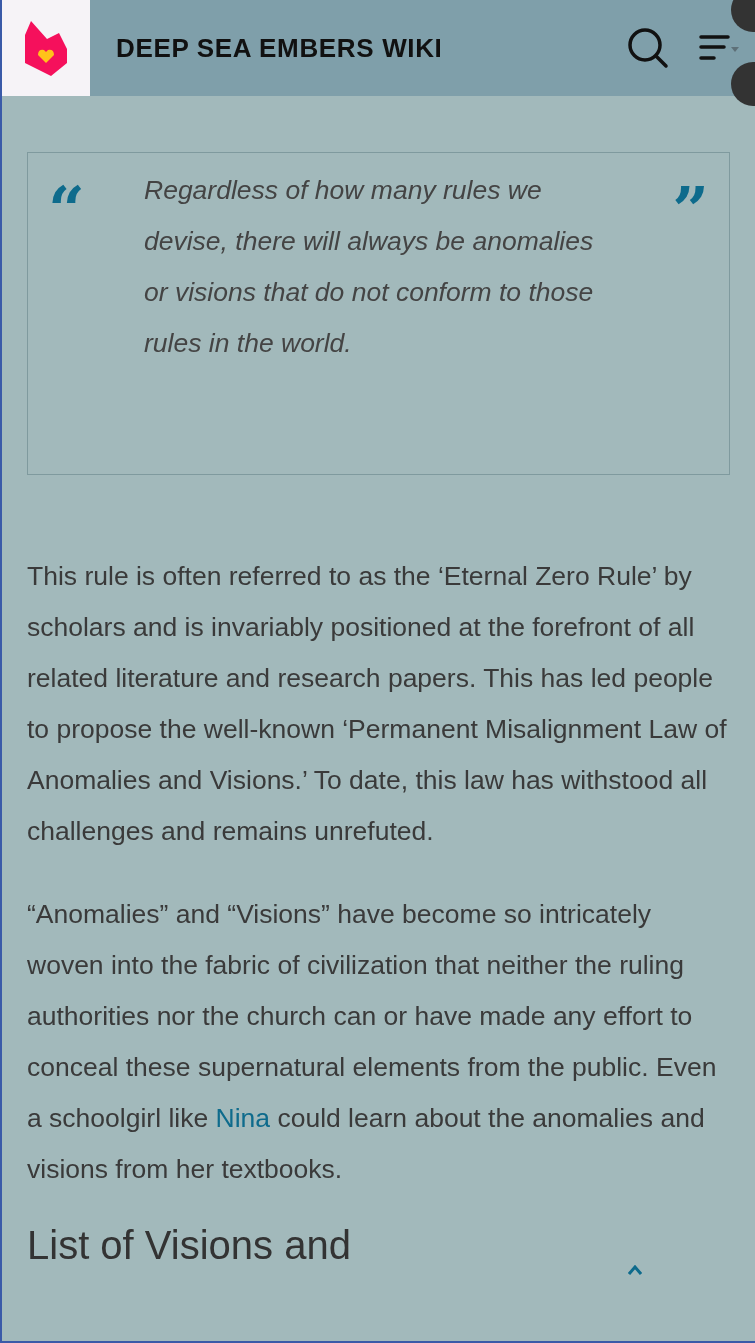  I want to click on search-icon, so click(648, 48).